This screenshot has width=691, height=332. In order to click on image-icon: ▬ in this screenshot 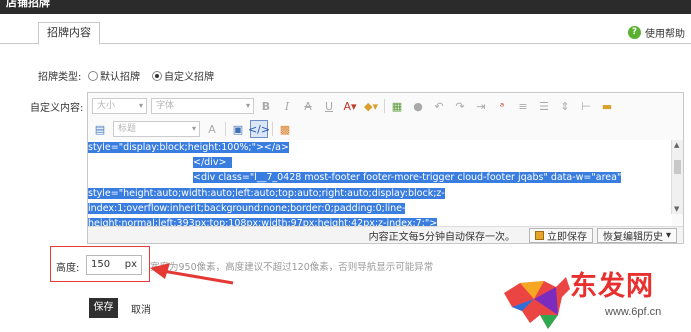, I will do `click(607, 106)`.